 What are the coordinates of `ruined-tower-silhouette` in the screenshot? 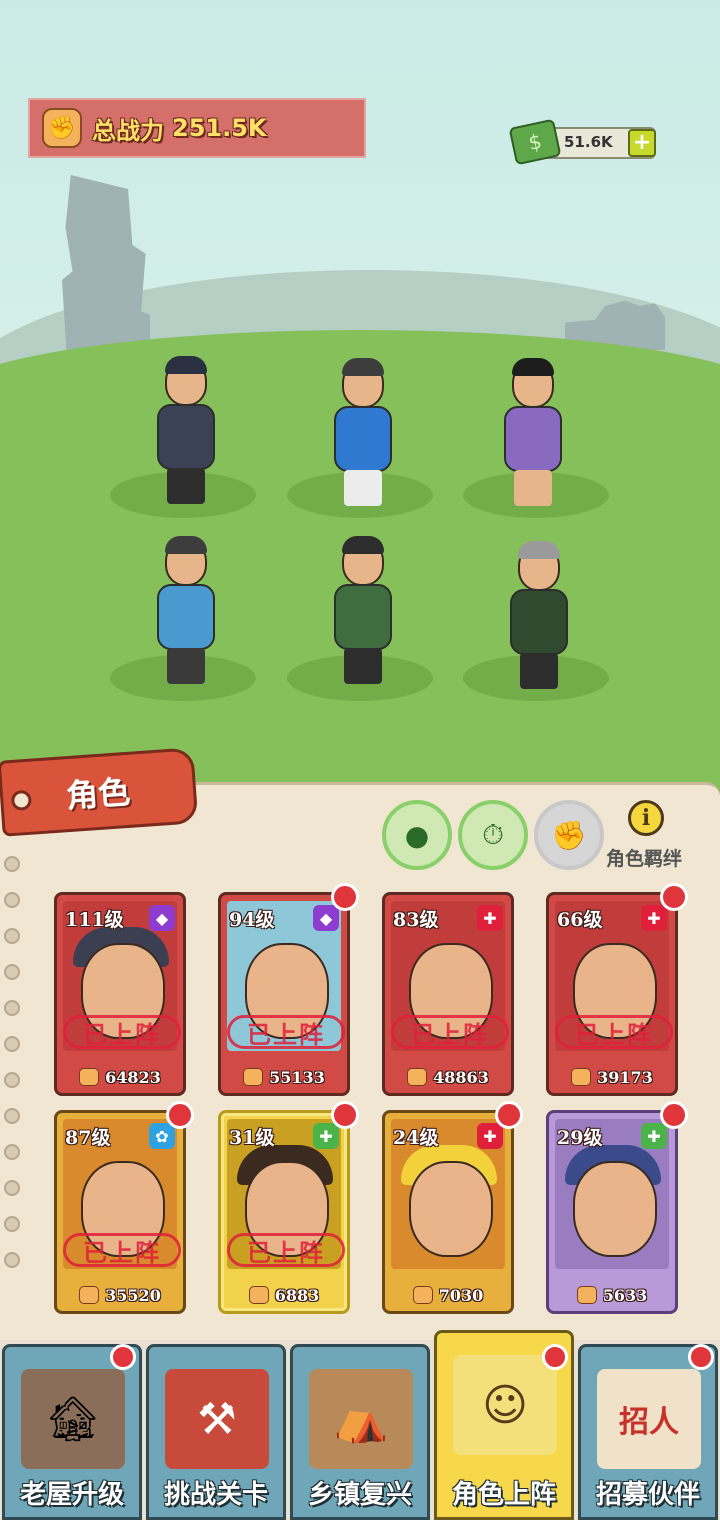 It's located at (106, 262).